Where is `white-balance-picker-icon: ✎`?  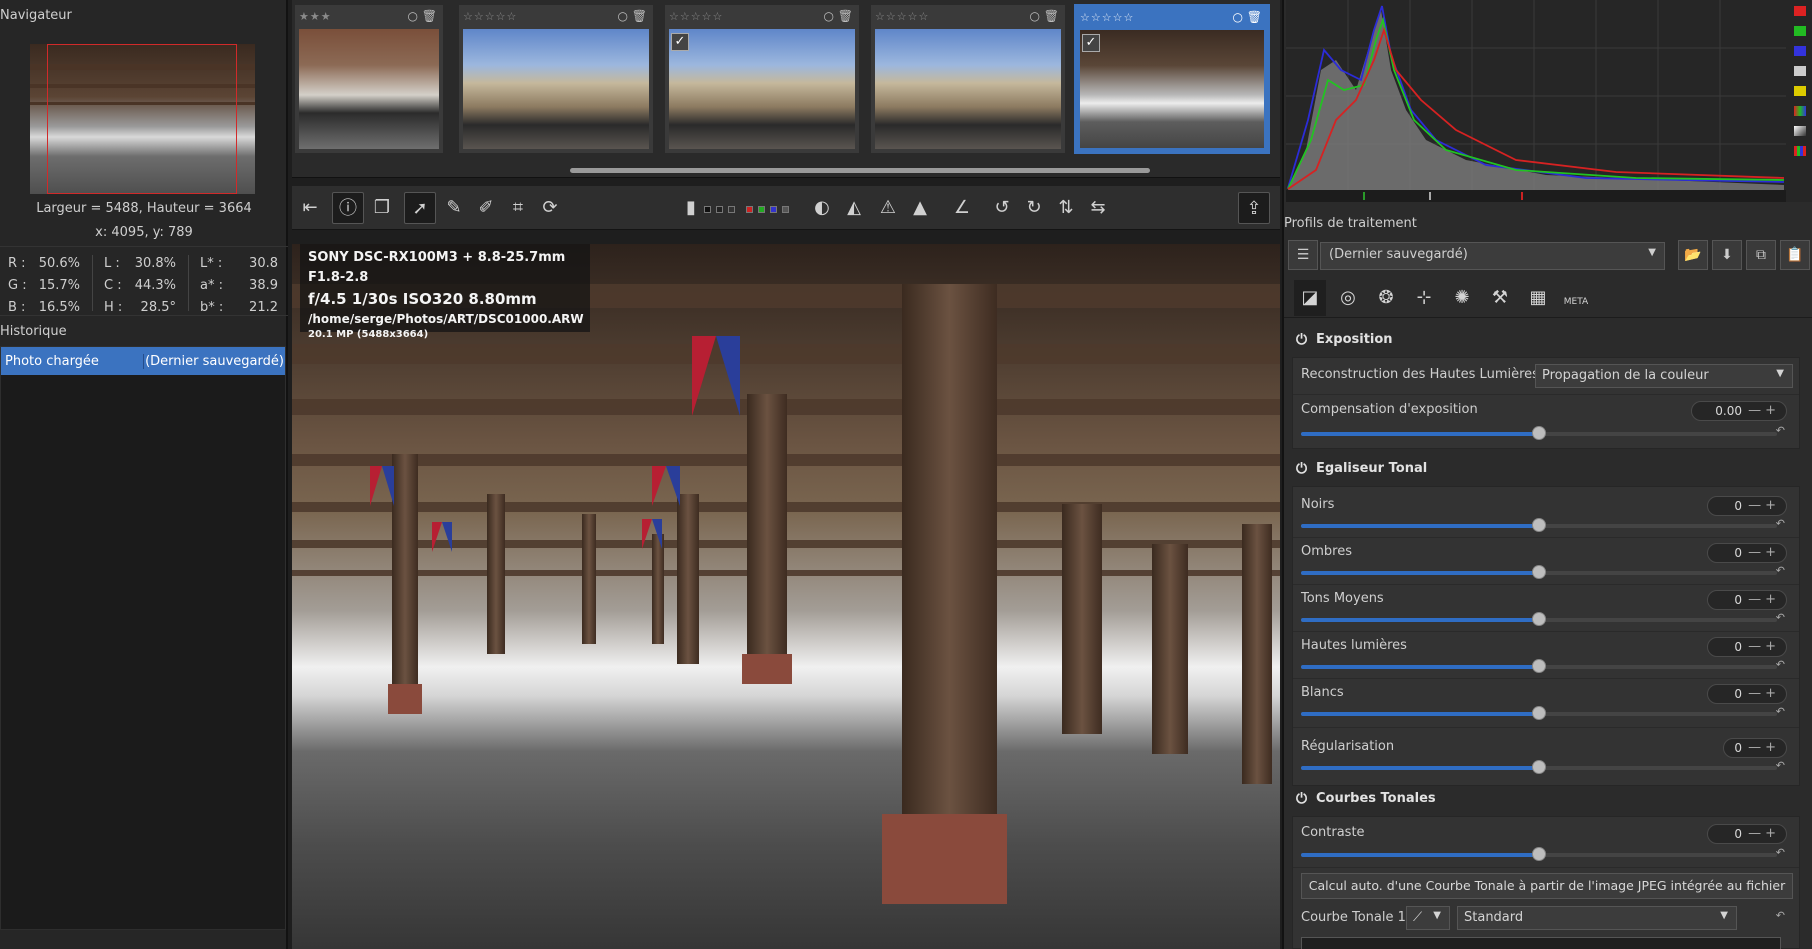
white-balance-picker-icon: ✎ is located at coordinates (454, 208).